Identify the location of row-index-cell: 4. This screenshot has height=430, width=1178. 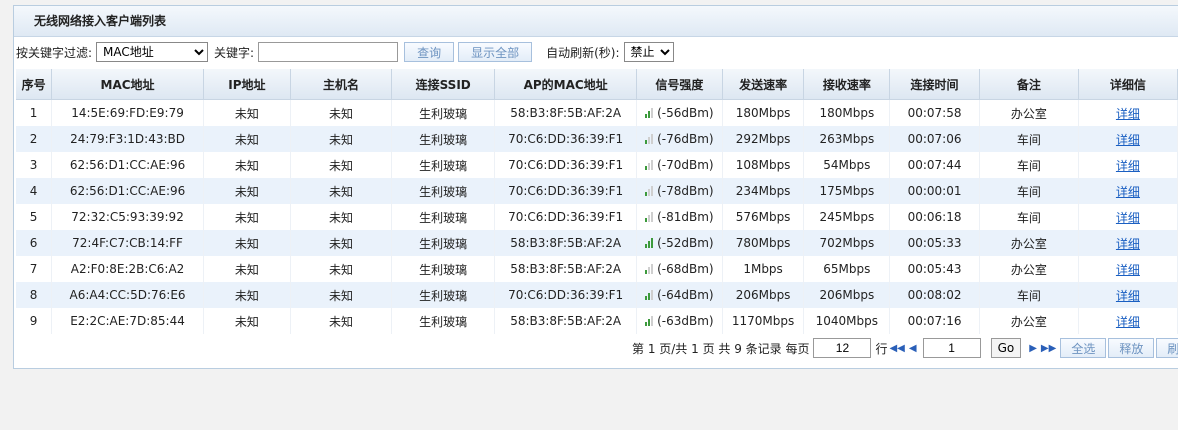
(34, 191).